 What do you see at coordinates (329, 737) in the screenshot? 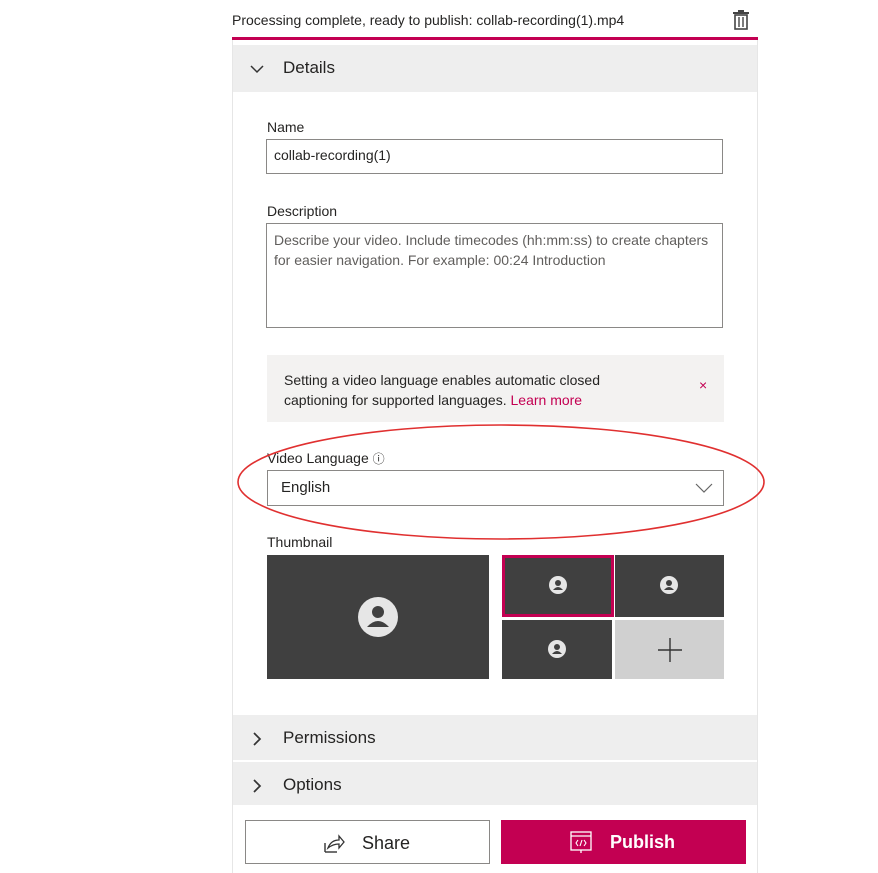
I see `permissions-section-label: Permissions` at bounding box center [329, 737].